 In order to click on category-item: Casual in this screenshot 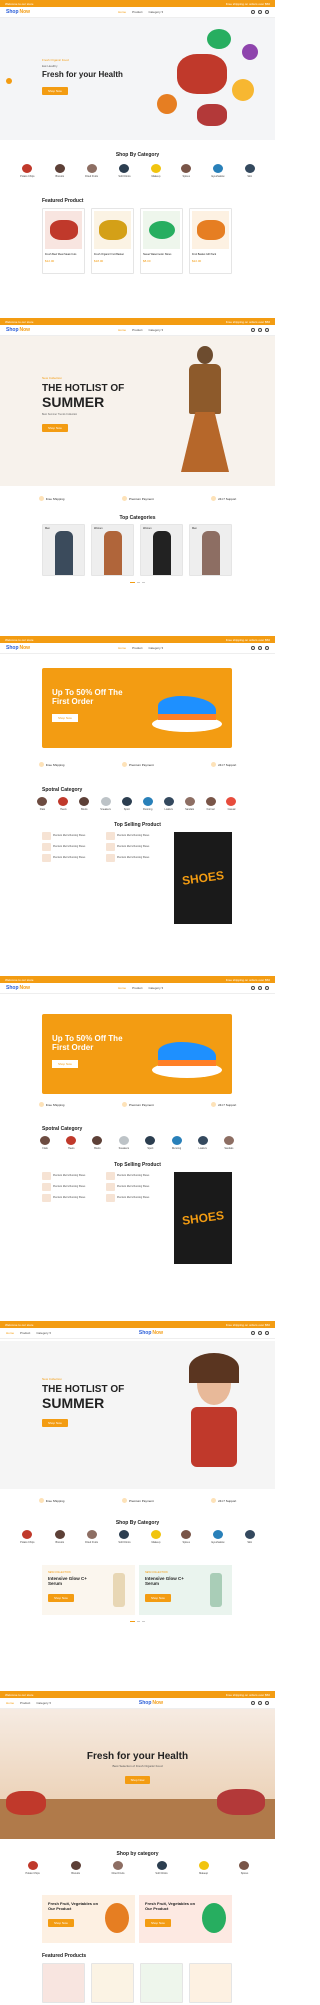, I will do `click(231, 804)`.